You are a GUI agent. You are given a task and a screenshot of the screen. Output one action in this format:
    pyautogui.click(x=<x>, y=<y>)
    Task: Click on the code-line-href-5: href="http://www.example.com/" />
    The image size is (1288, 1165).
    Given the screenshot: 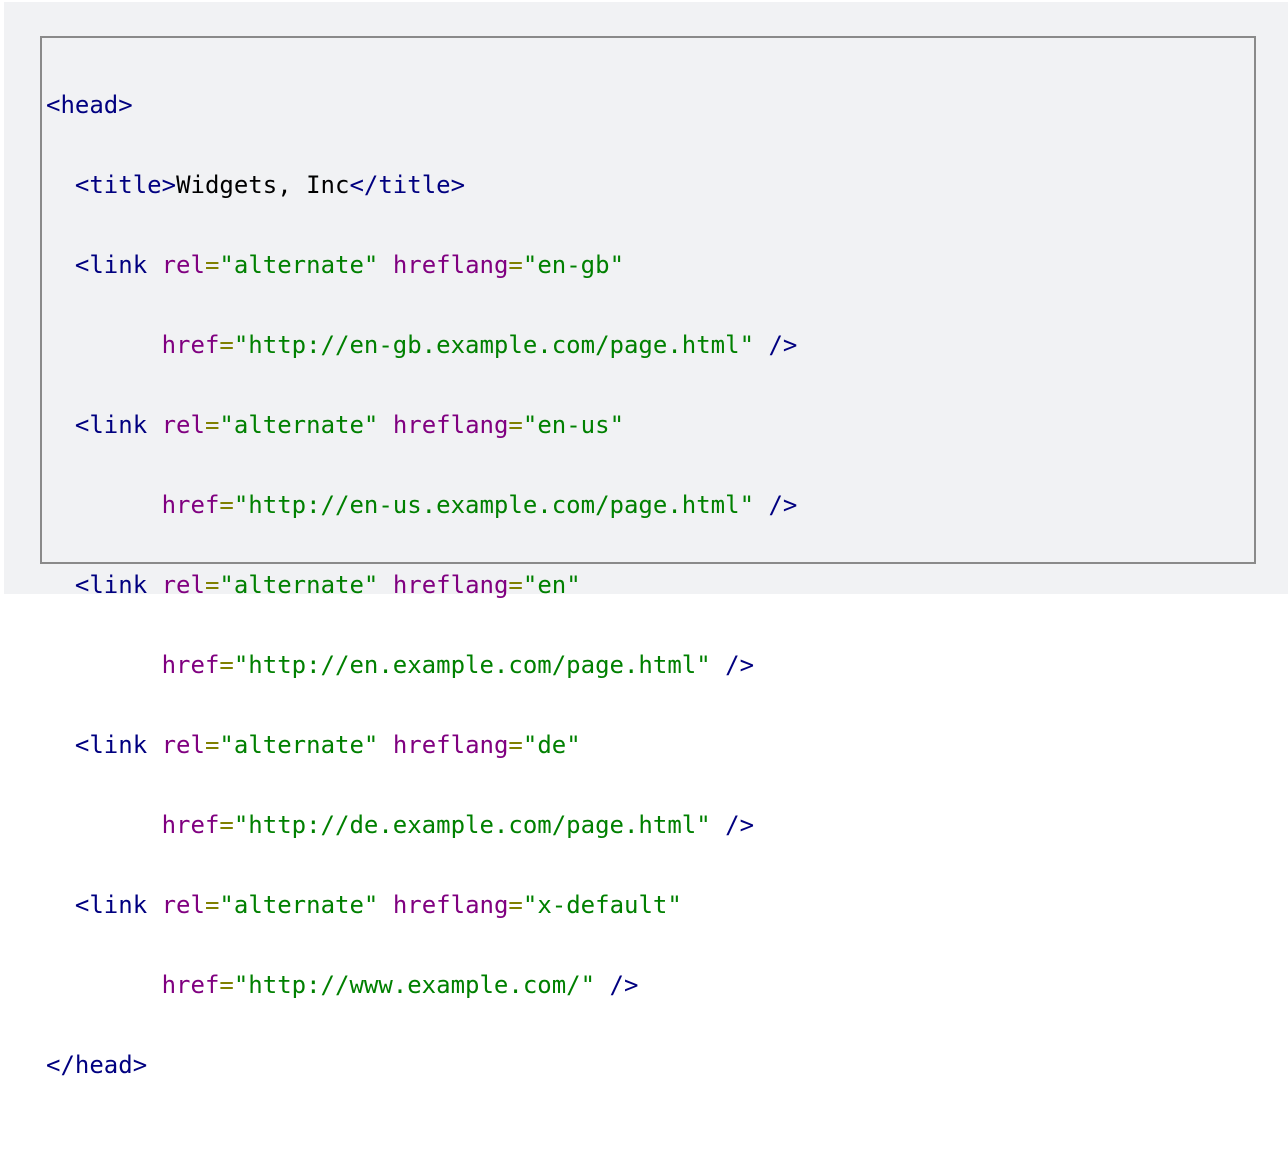 What is the action you would take?
    pyautogui.click(x=421, y=985)
    